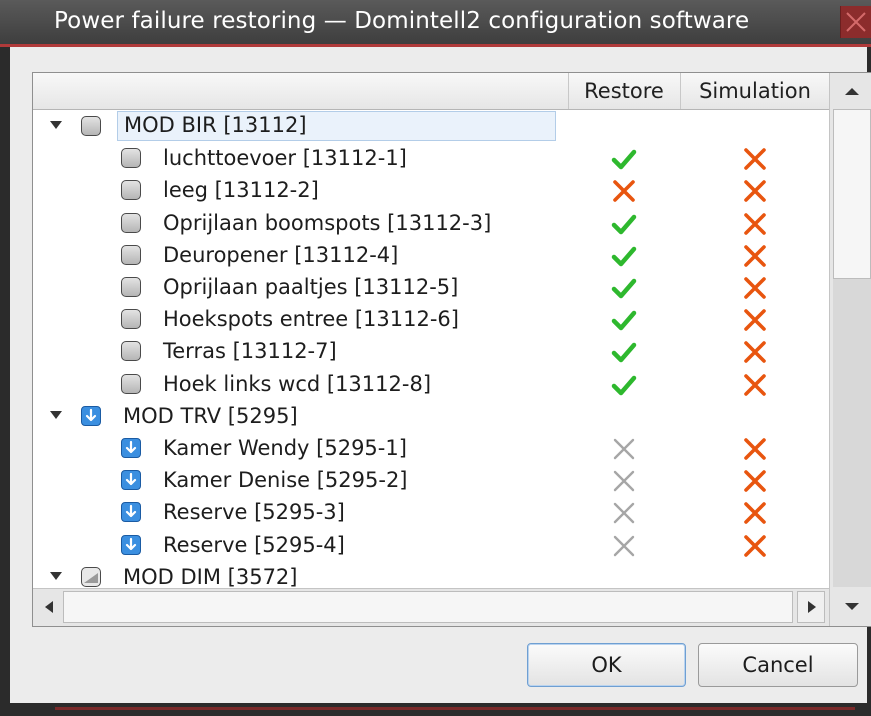  I want to click on row-label: Reserve [5295-3], so click(254, 512).